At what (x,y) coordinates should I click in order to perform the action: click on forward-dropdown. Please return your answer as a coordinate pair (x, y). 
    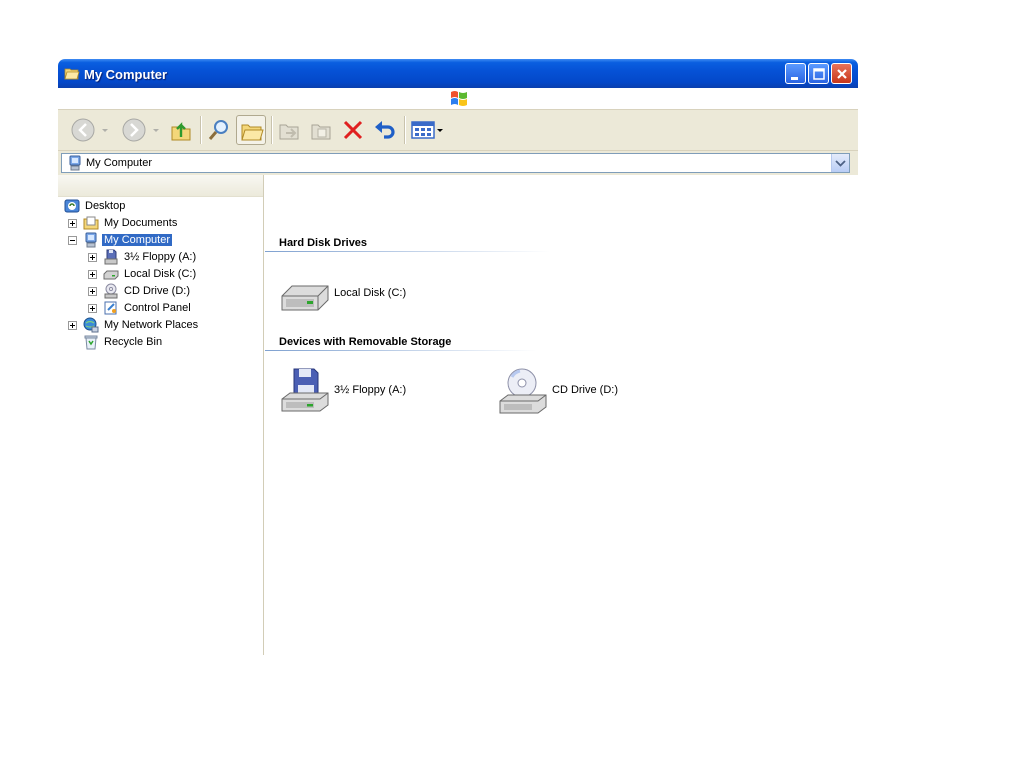
    Looking at the image, I should click on (156, 130).